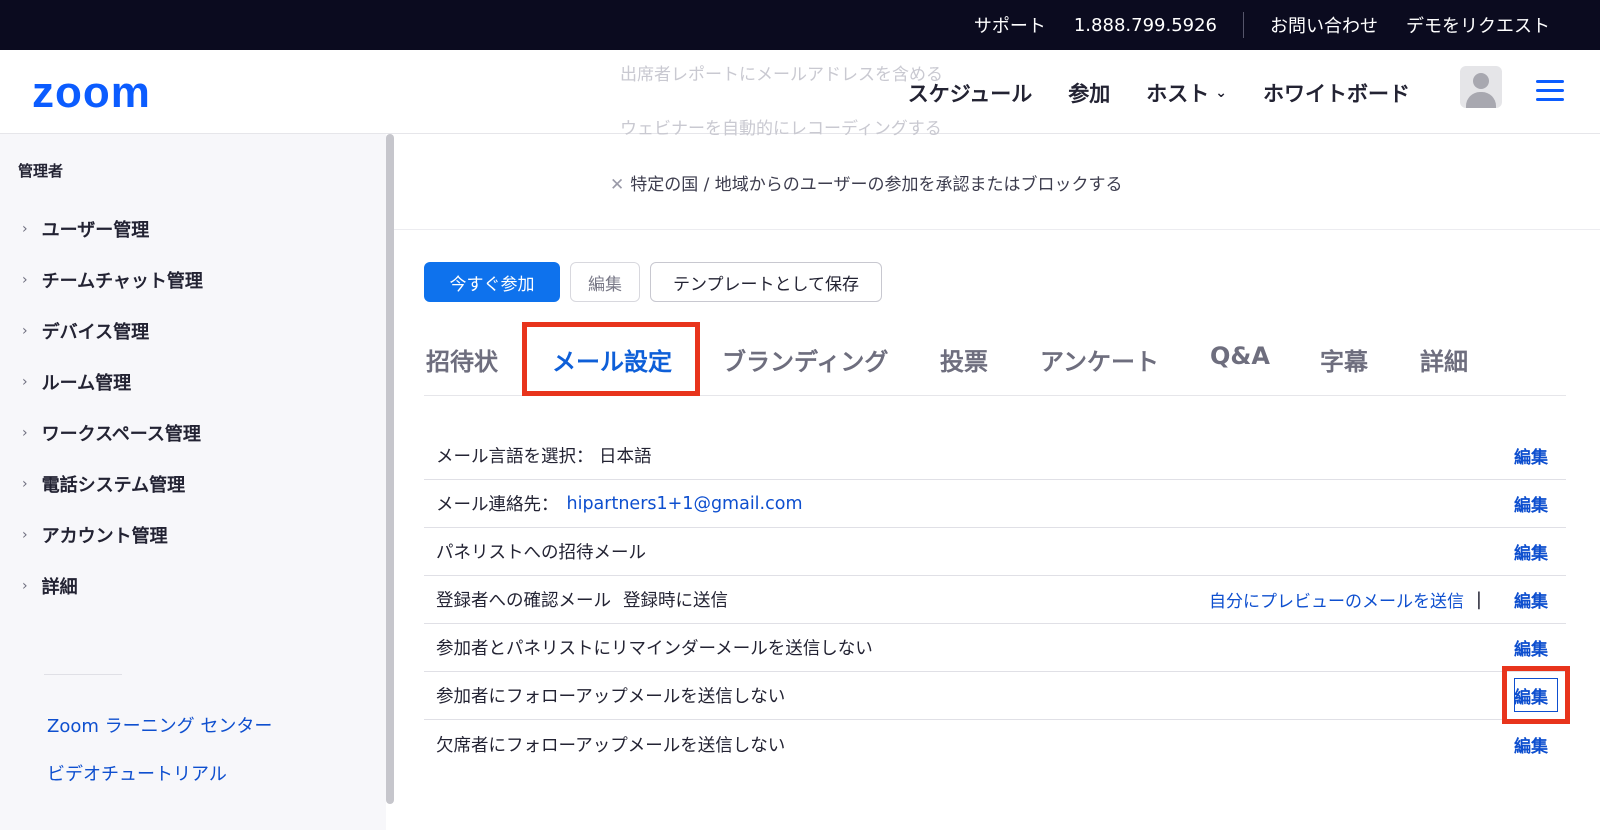 The height and width of the screenshot is (830, 1600). Describe the element at coordinates (113, 485) in the screenshot. I see `sidebar-item-label: 電話システム管理` at that location.